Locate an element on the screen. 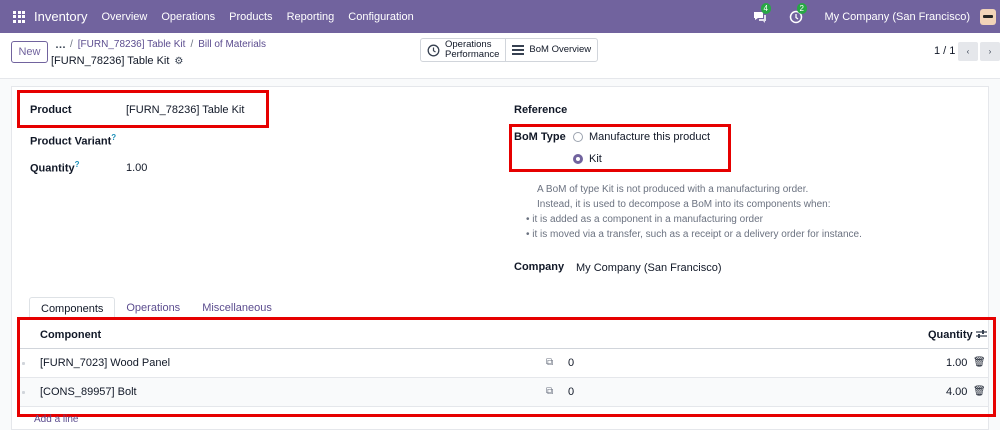 This screenshot has width=1000, height=430. menu-products: Products is located at coordinates (250, 17).